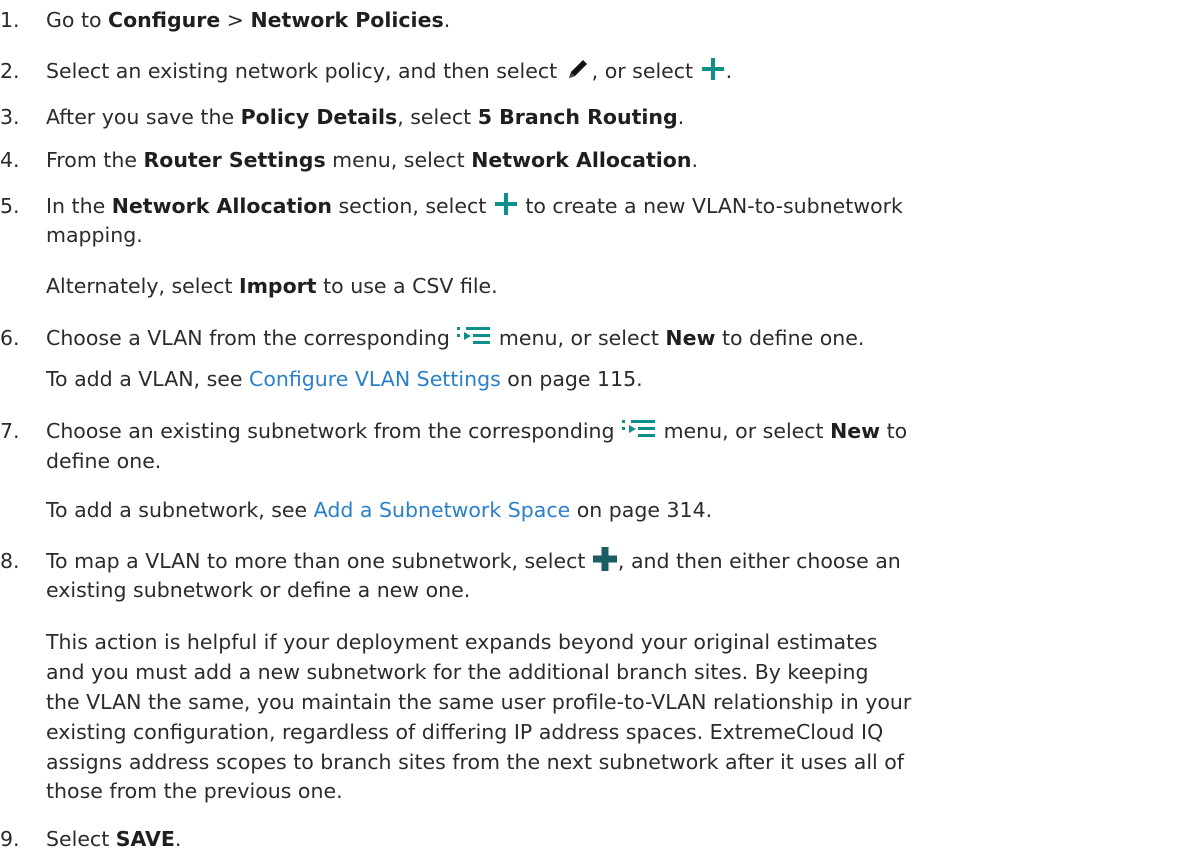  Describe the element at coordinates (114, 839) in the screenshot. I see `step-text: Select SAVE.` at that location.